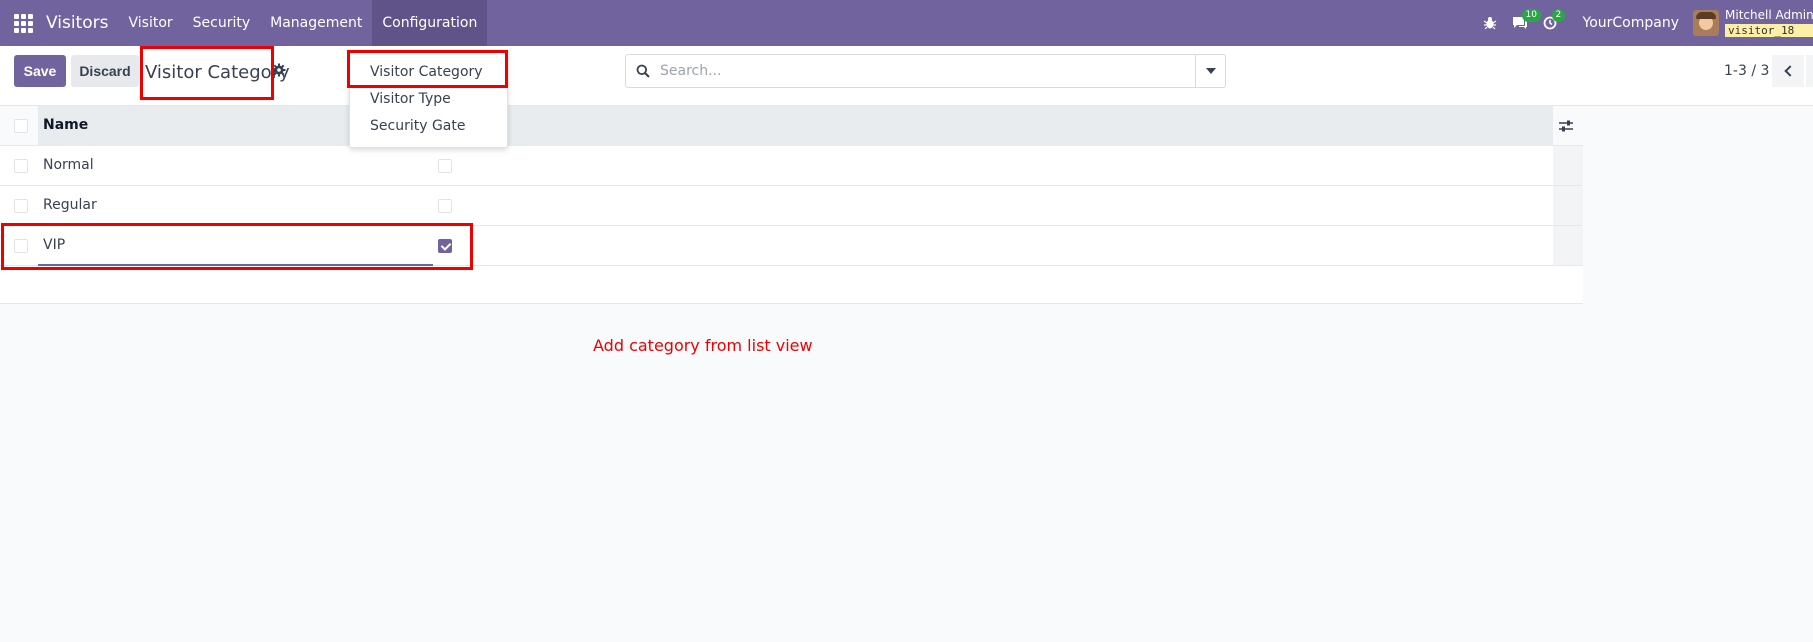  What do you see at coordinates (417, 126) in the screenshot?
I see `menu-item-security-gate: Security Gate` at bounding box center [417, 126].